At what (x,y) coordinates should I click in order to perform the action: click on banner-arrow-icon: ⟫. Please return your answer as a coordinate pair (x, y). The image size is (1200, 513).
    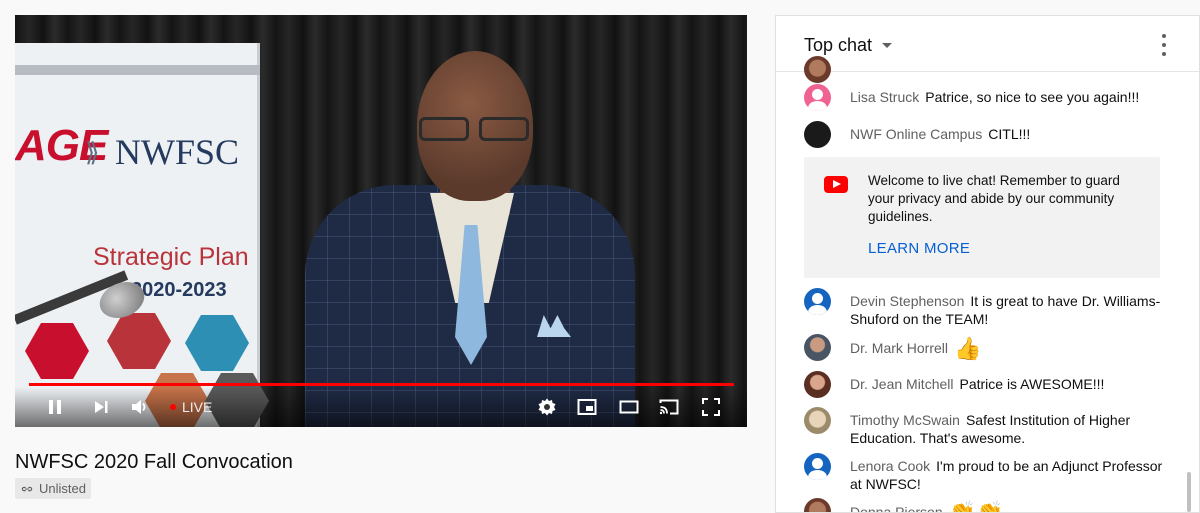
    Looking at the image, I should click on (92, 152).